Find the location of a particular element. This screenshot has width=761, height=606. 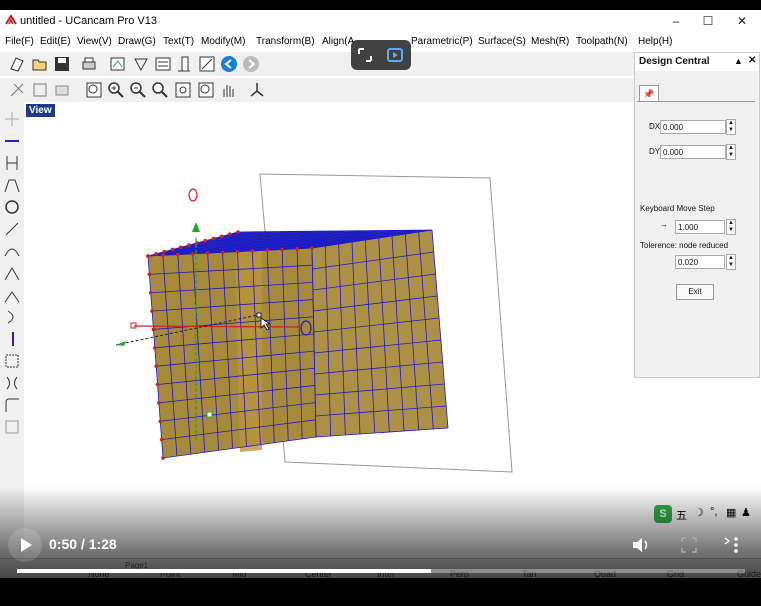

menu-align: Align(A is located at coordinates (338, 41).